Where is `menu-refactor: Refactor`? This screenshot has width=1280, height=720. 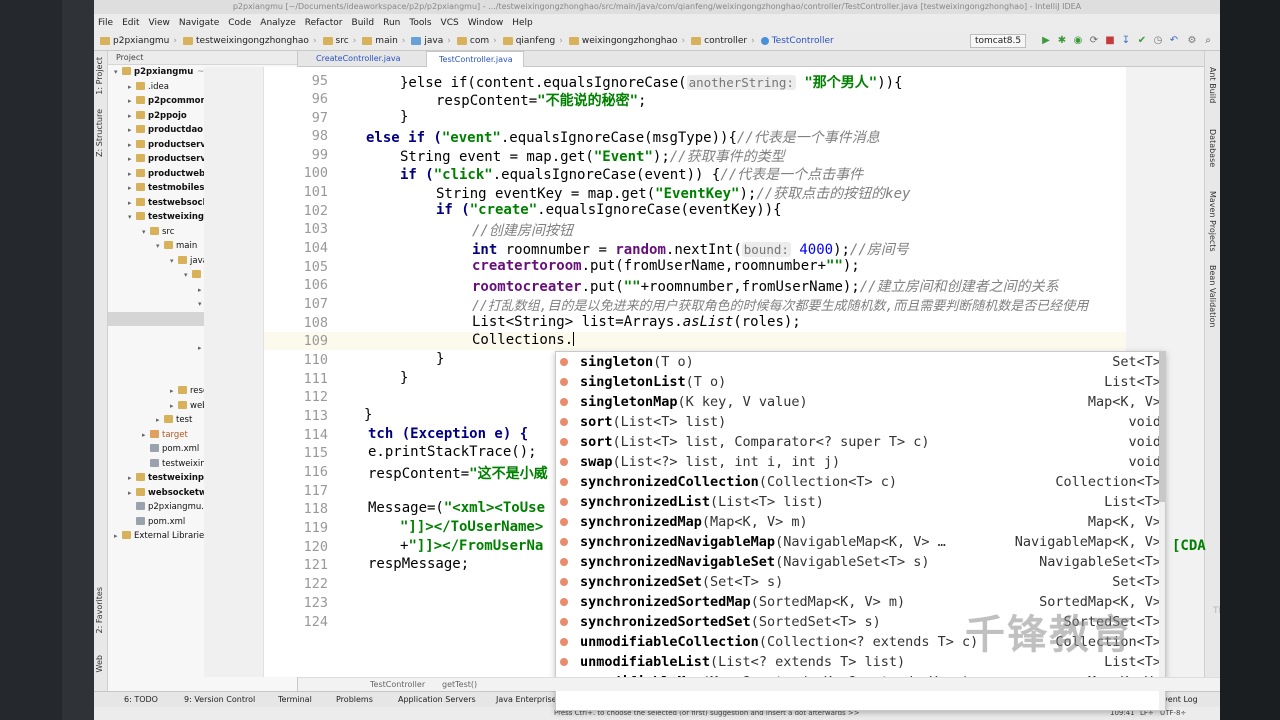 menu-refactor: Refactor is located at coordinates (324, 23).